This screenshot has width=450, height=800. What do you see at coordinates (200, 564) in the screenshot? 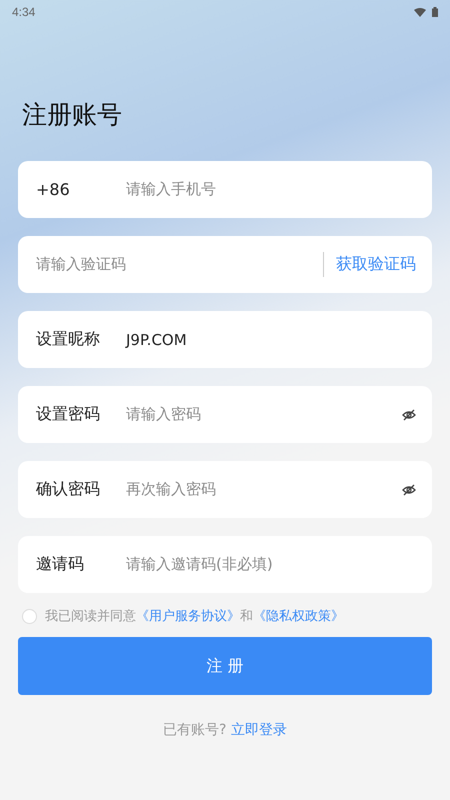
I see `placeholder-text: 请输入邀请码(非必填)` at bounding box center [200, 564].